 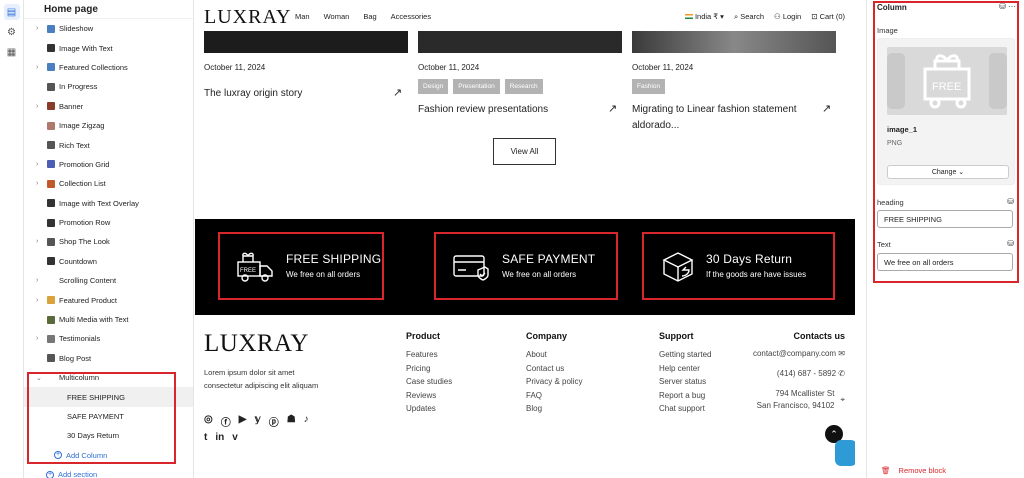 I want to click on text-input: We free on all orders, so click(x=945, y=262).